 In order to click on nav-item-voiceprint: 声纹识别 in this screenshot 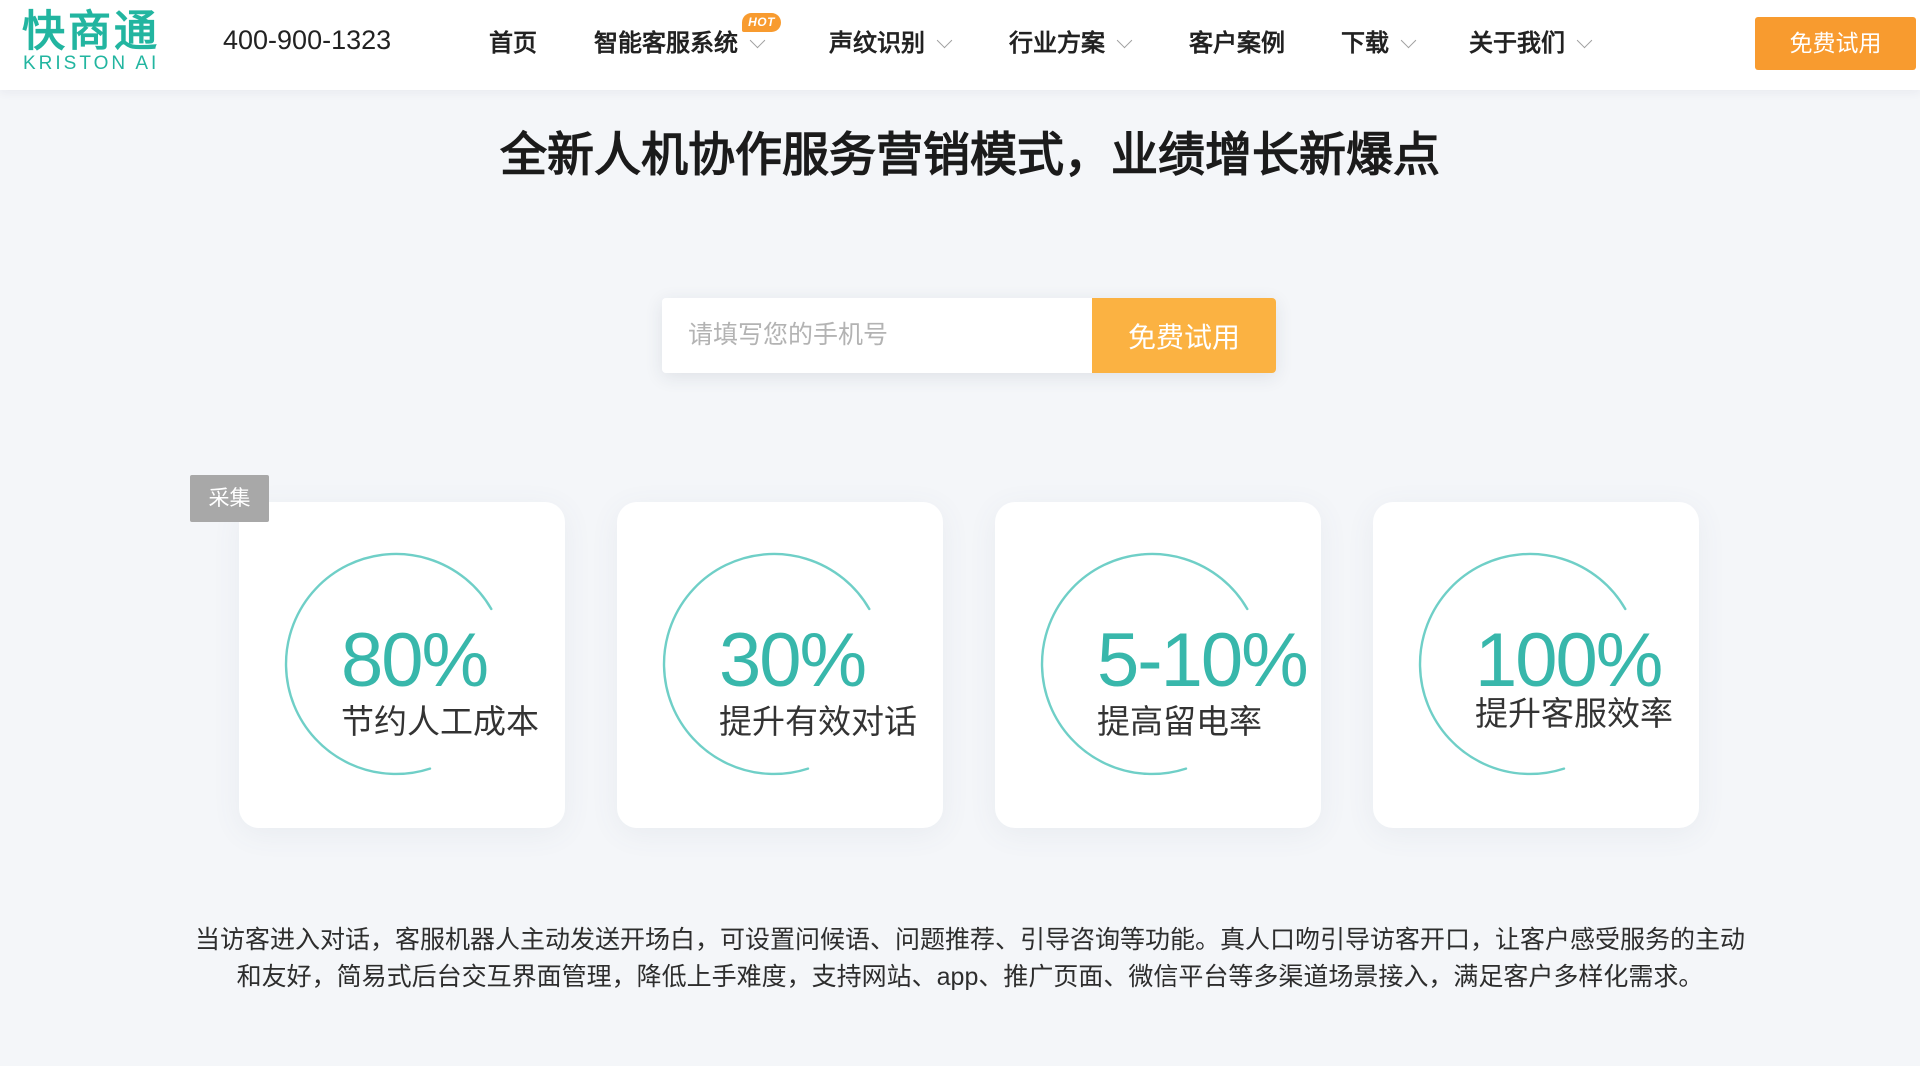, I will do `click(891, 44)`.